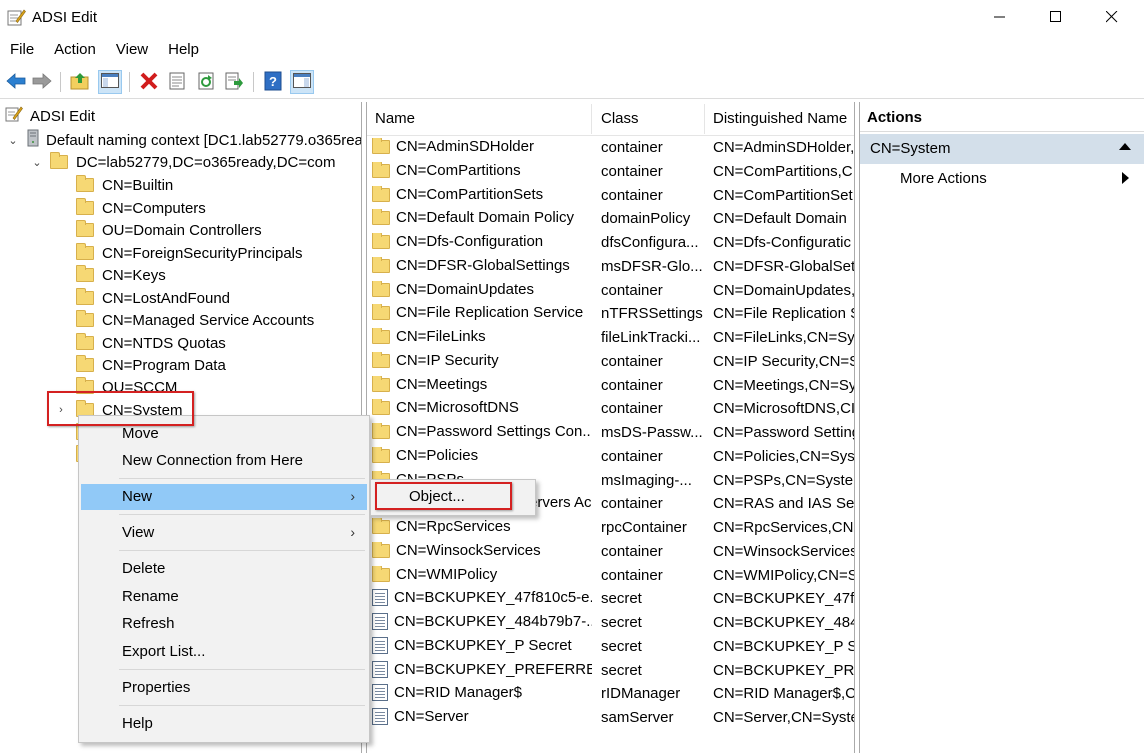 Image resolution: width=1144 pixels, height=753 pixels. I want to click on back-button, so click(16, 82).